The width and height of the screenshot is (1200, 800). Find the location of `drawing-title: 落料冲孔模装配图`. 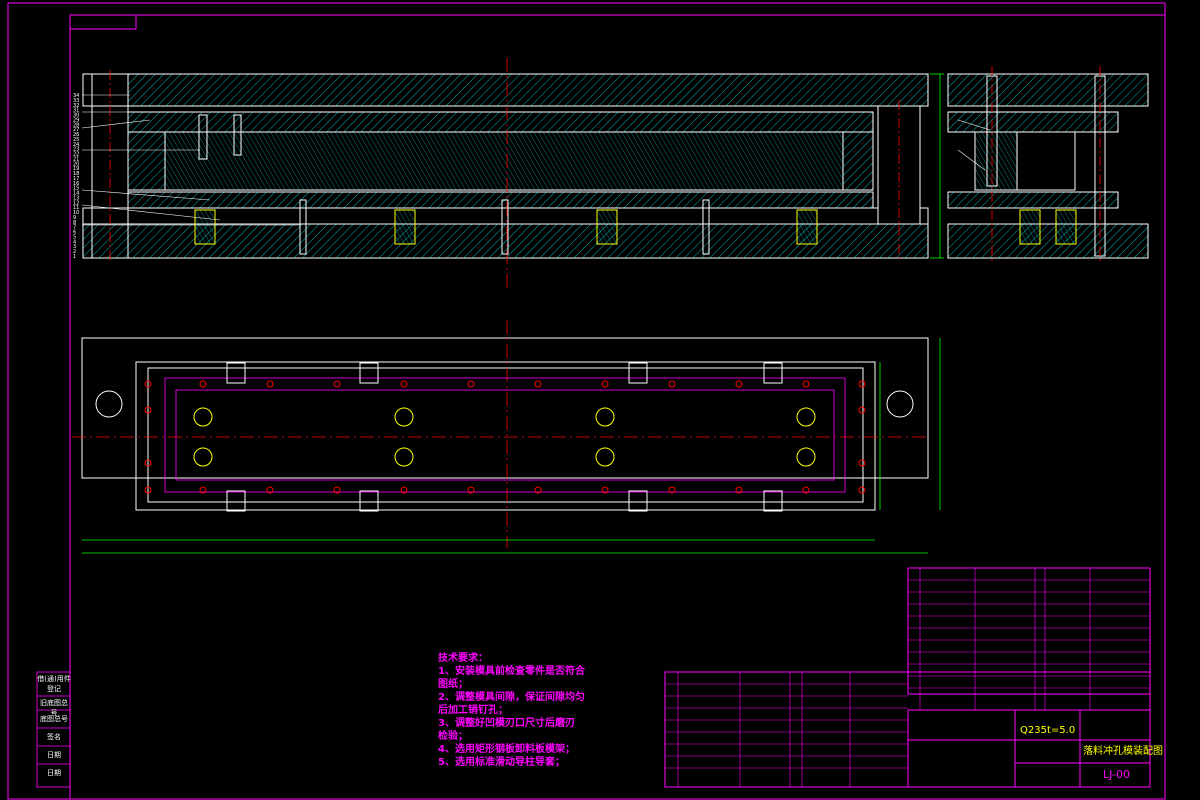

drawing-title: 落料冲孔模装配图 is located at coordinates (1123, 751).